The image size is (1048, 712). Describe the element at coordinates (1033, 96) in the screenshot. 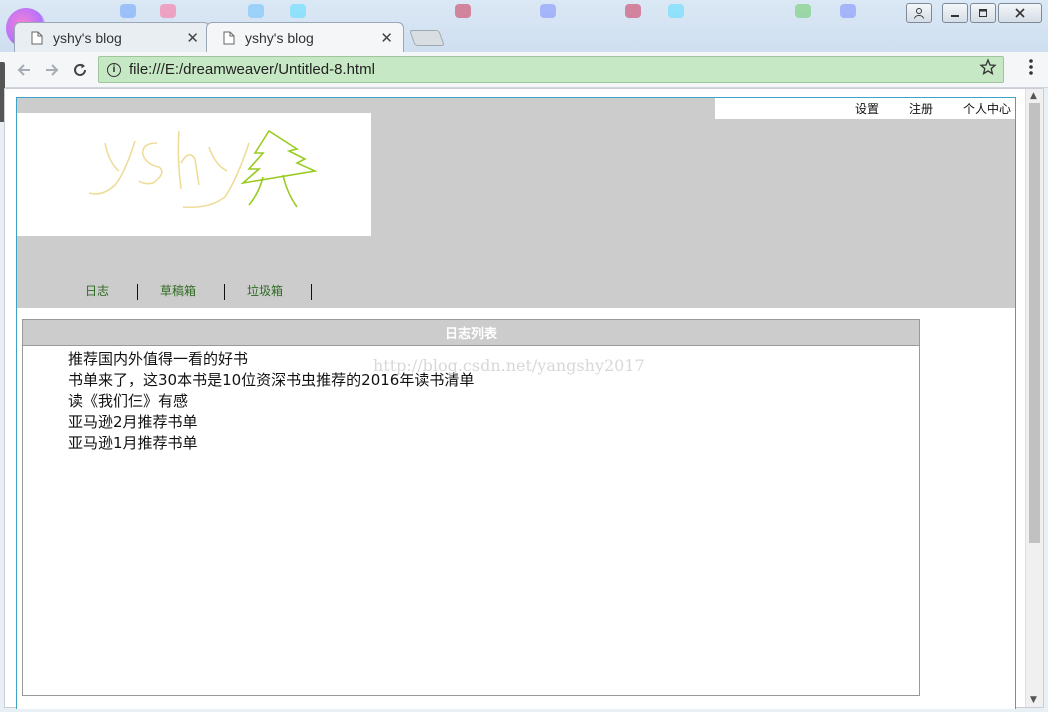

I see `scroll-up-icon: ▲` at that location.